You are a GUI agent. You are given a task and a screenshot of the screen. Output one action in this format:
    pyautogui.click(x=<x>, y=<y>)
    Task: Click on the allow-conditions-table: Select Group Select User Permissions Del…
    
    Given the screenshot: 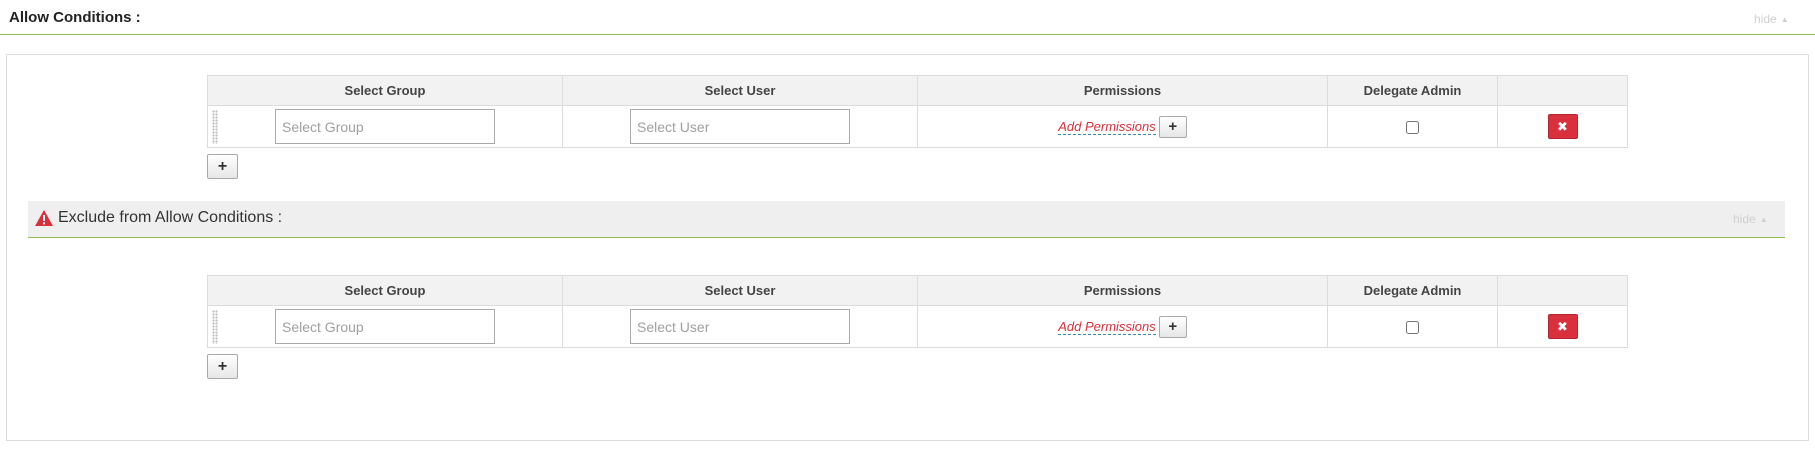 What is the action you would take?
    pyautogui.click(x=917, y=111)
    